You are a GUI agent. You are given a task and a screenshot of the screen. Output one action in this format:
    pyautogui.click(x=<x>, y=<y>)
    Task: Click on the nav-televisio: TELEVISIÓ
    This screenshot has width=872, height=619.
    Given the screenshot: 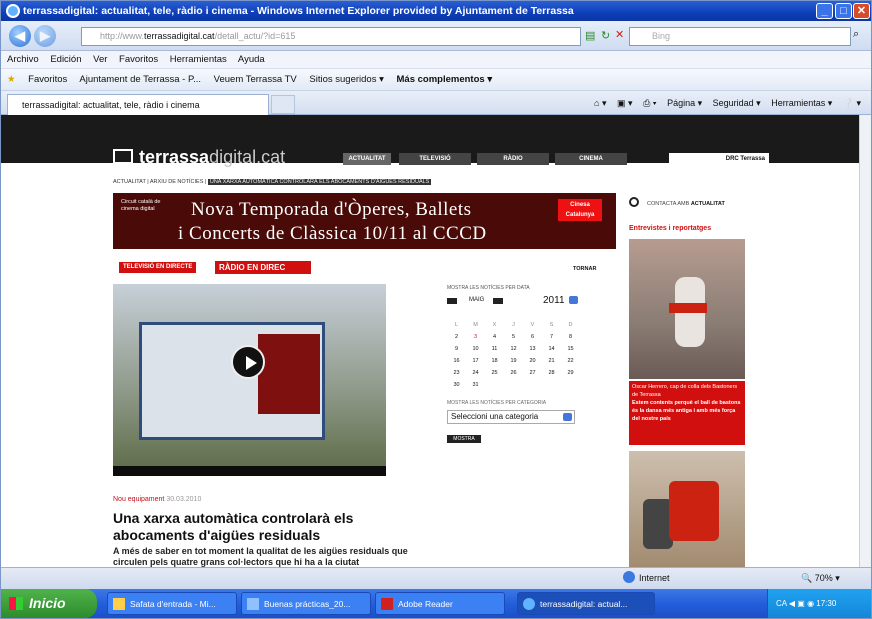 What is the action you would take?
    pyautogui.click(x=435, y=159)
    